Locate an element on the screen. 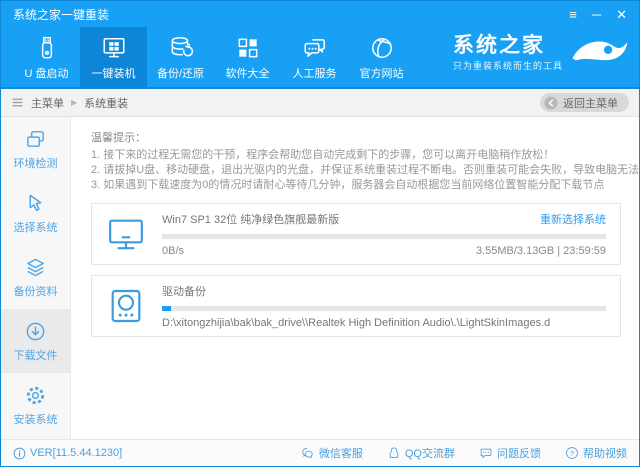 The height and width of the screenshot is (467, 640). qq-penguin-icon is located at coordinates (394, 453).